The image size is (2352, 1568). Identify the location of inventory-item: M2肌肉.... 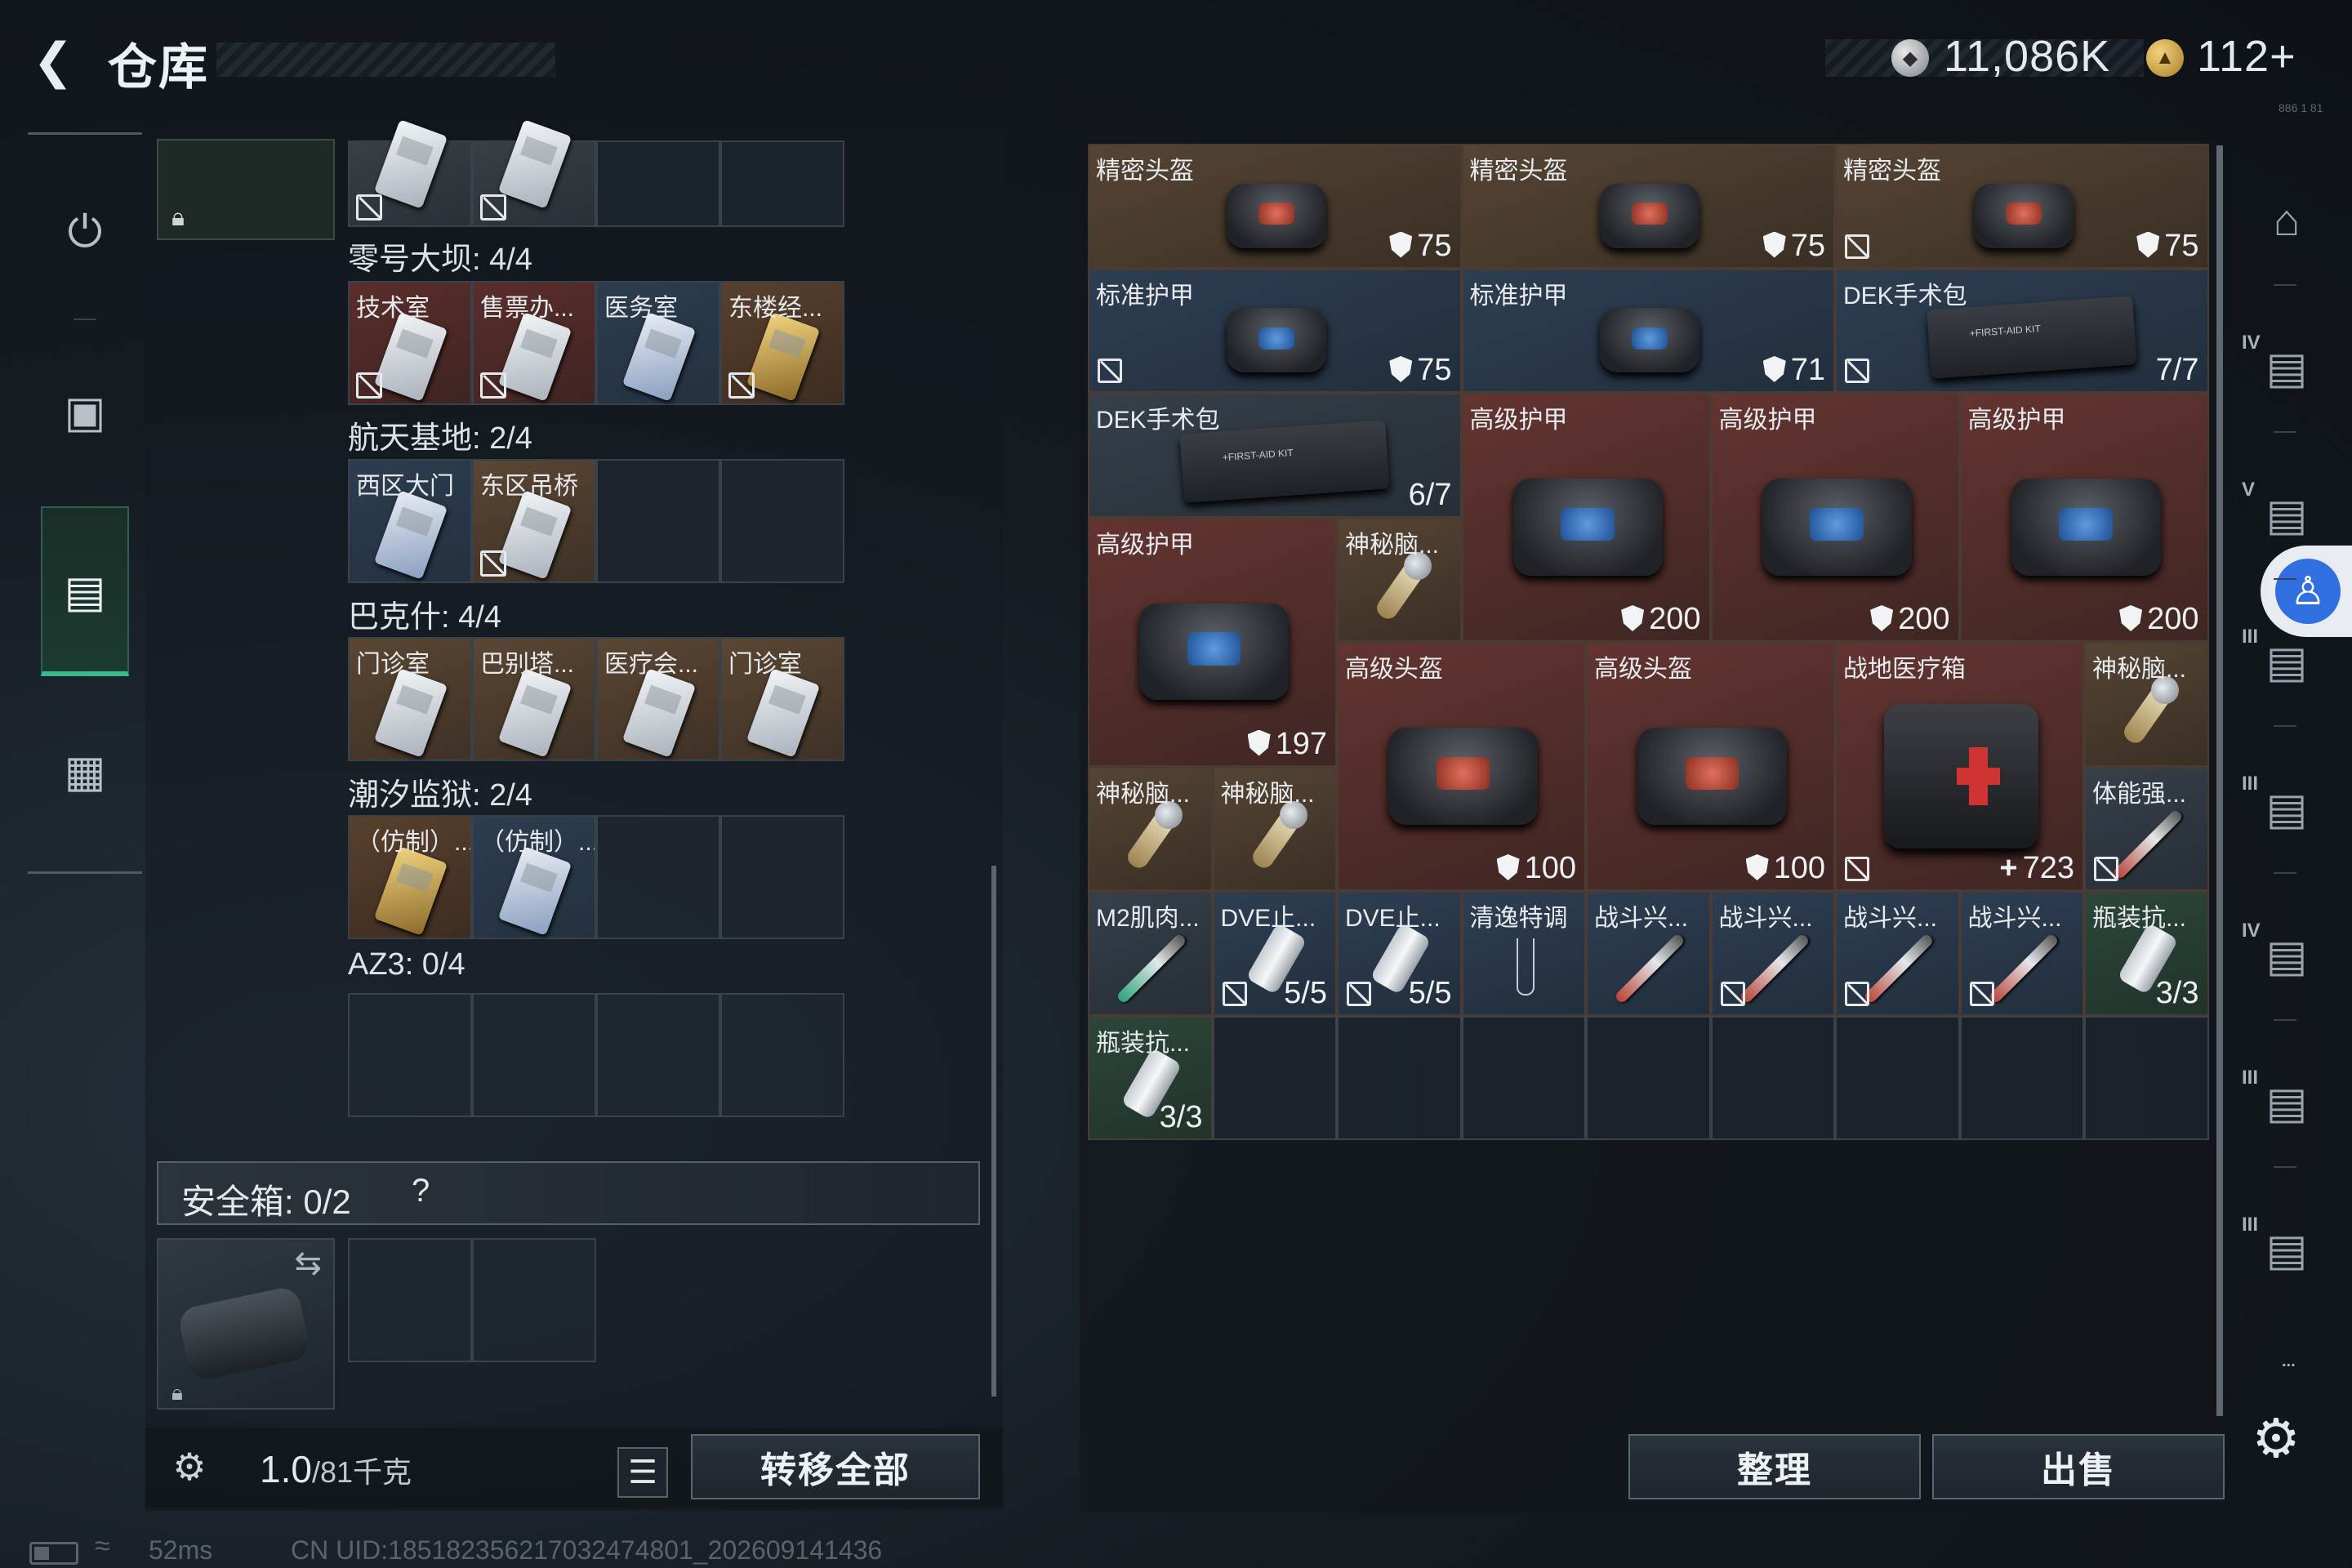
(1150, 954).